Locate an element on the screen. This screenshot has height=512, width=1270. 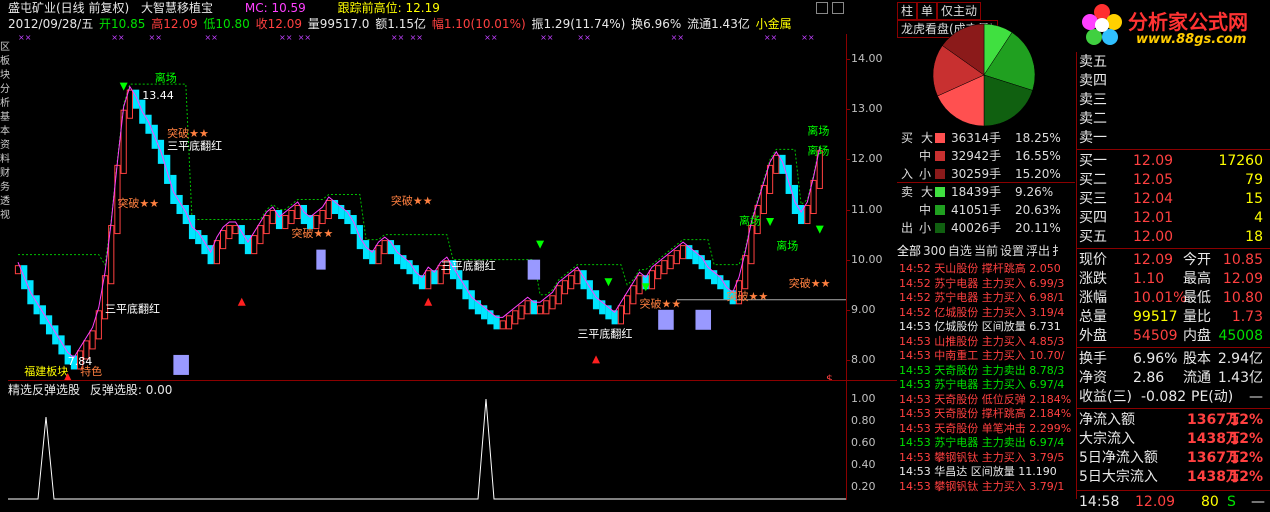
bid-price: 12.01 is located at coordinates (1153, 218).